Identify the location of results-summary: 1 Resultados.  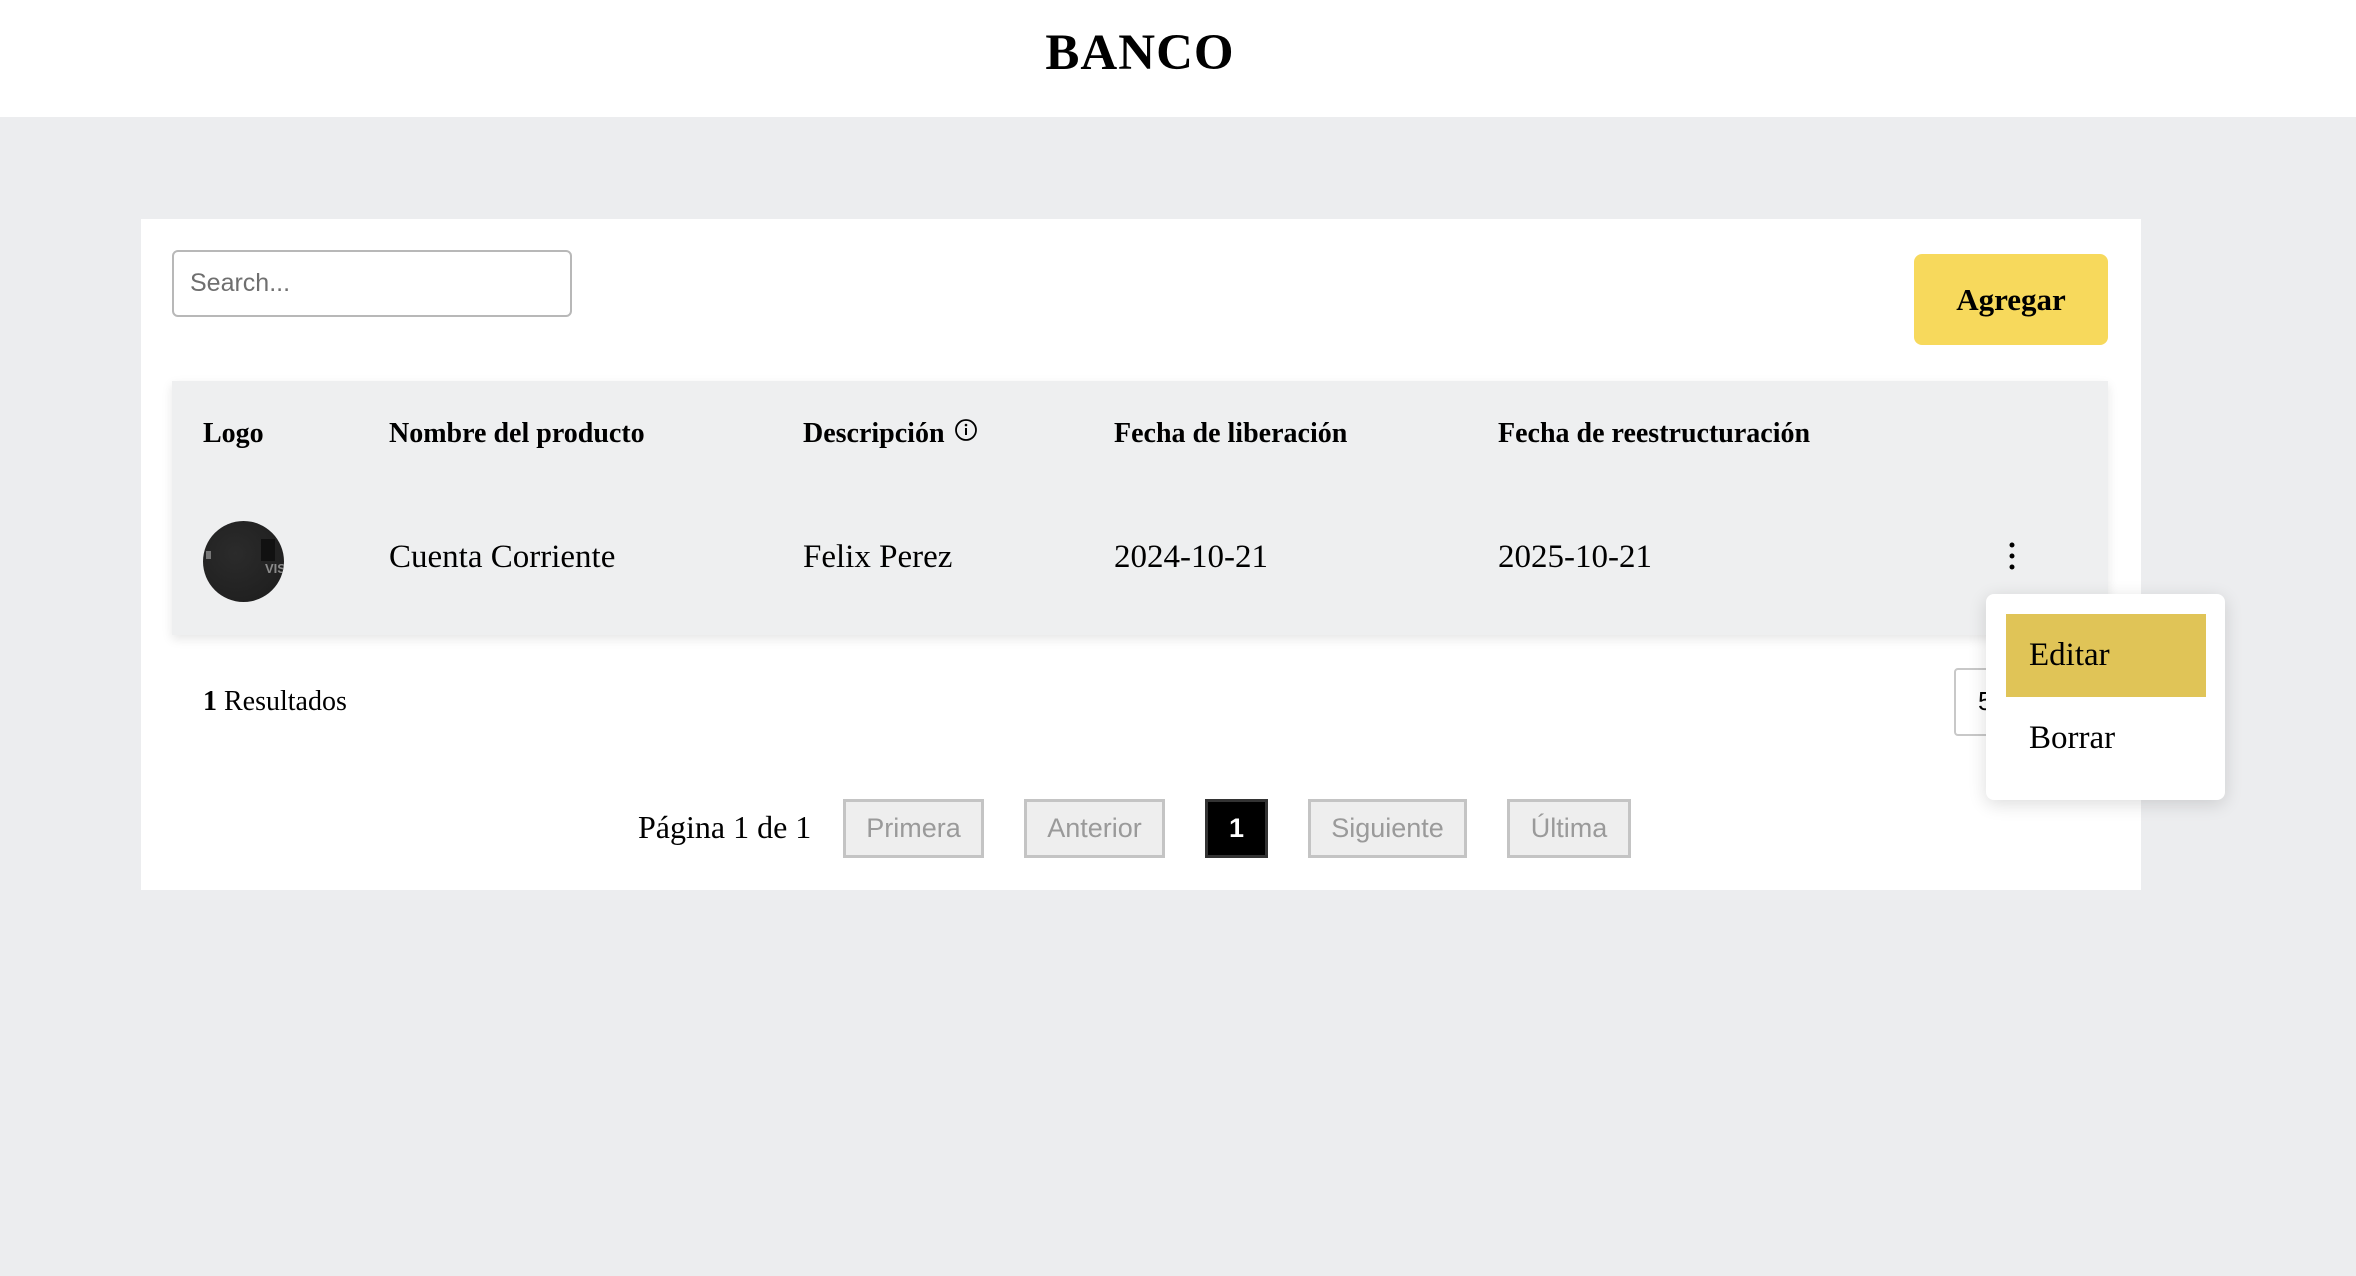
(275, 702).